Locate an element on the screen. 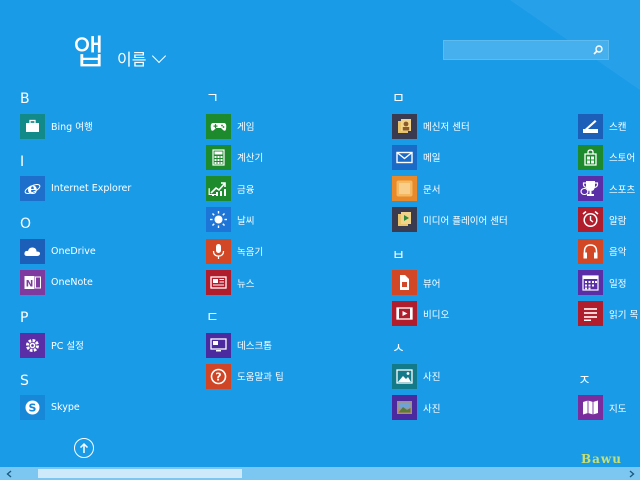 The height and width of the screenshot is (480, 640). app-tile: 날씨 is located at coordinates (230, 220).